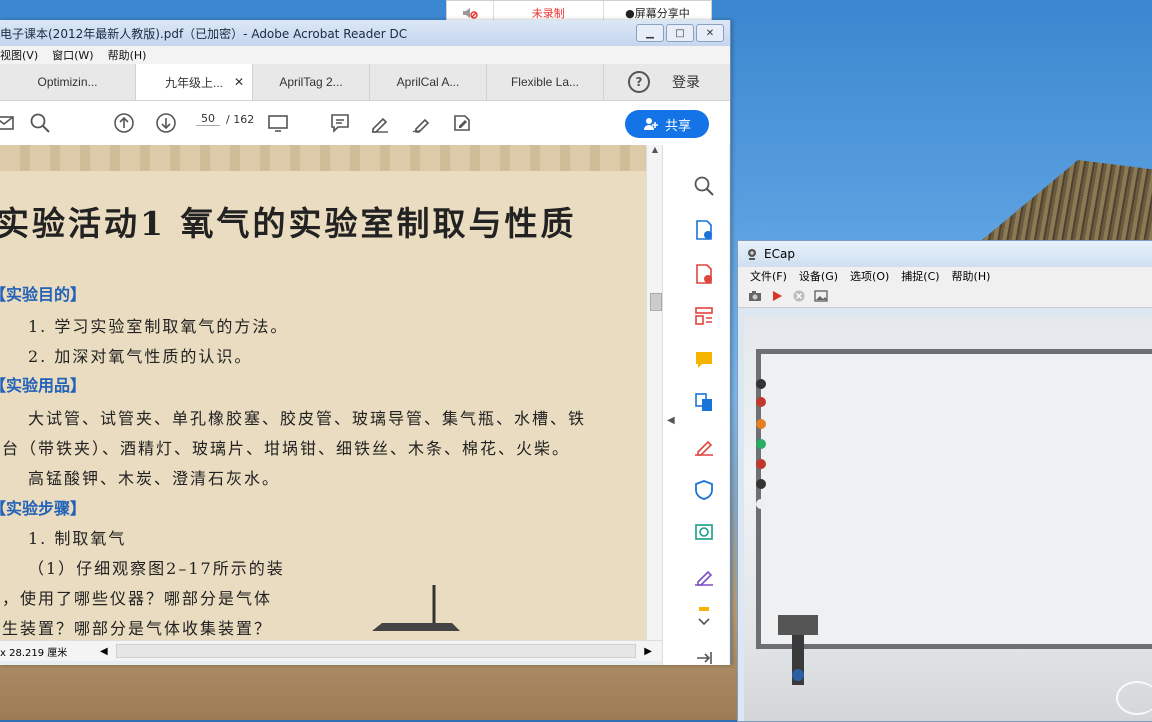 The image size is (1152, 722). I want to click on envelope-icon, so click(8, 123).